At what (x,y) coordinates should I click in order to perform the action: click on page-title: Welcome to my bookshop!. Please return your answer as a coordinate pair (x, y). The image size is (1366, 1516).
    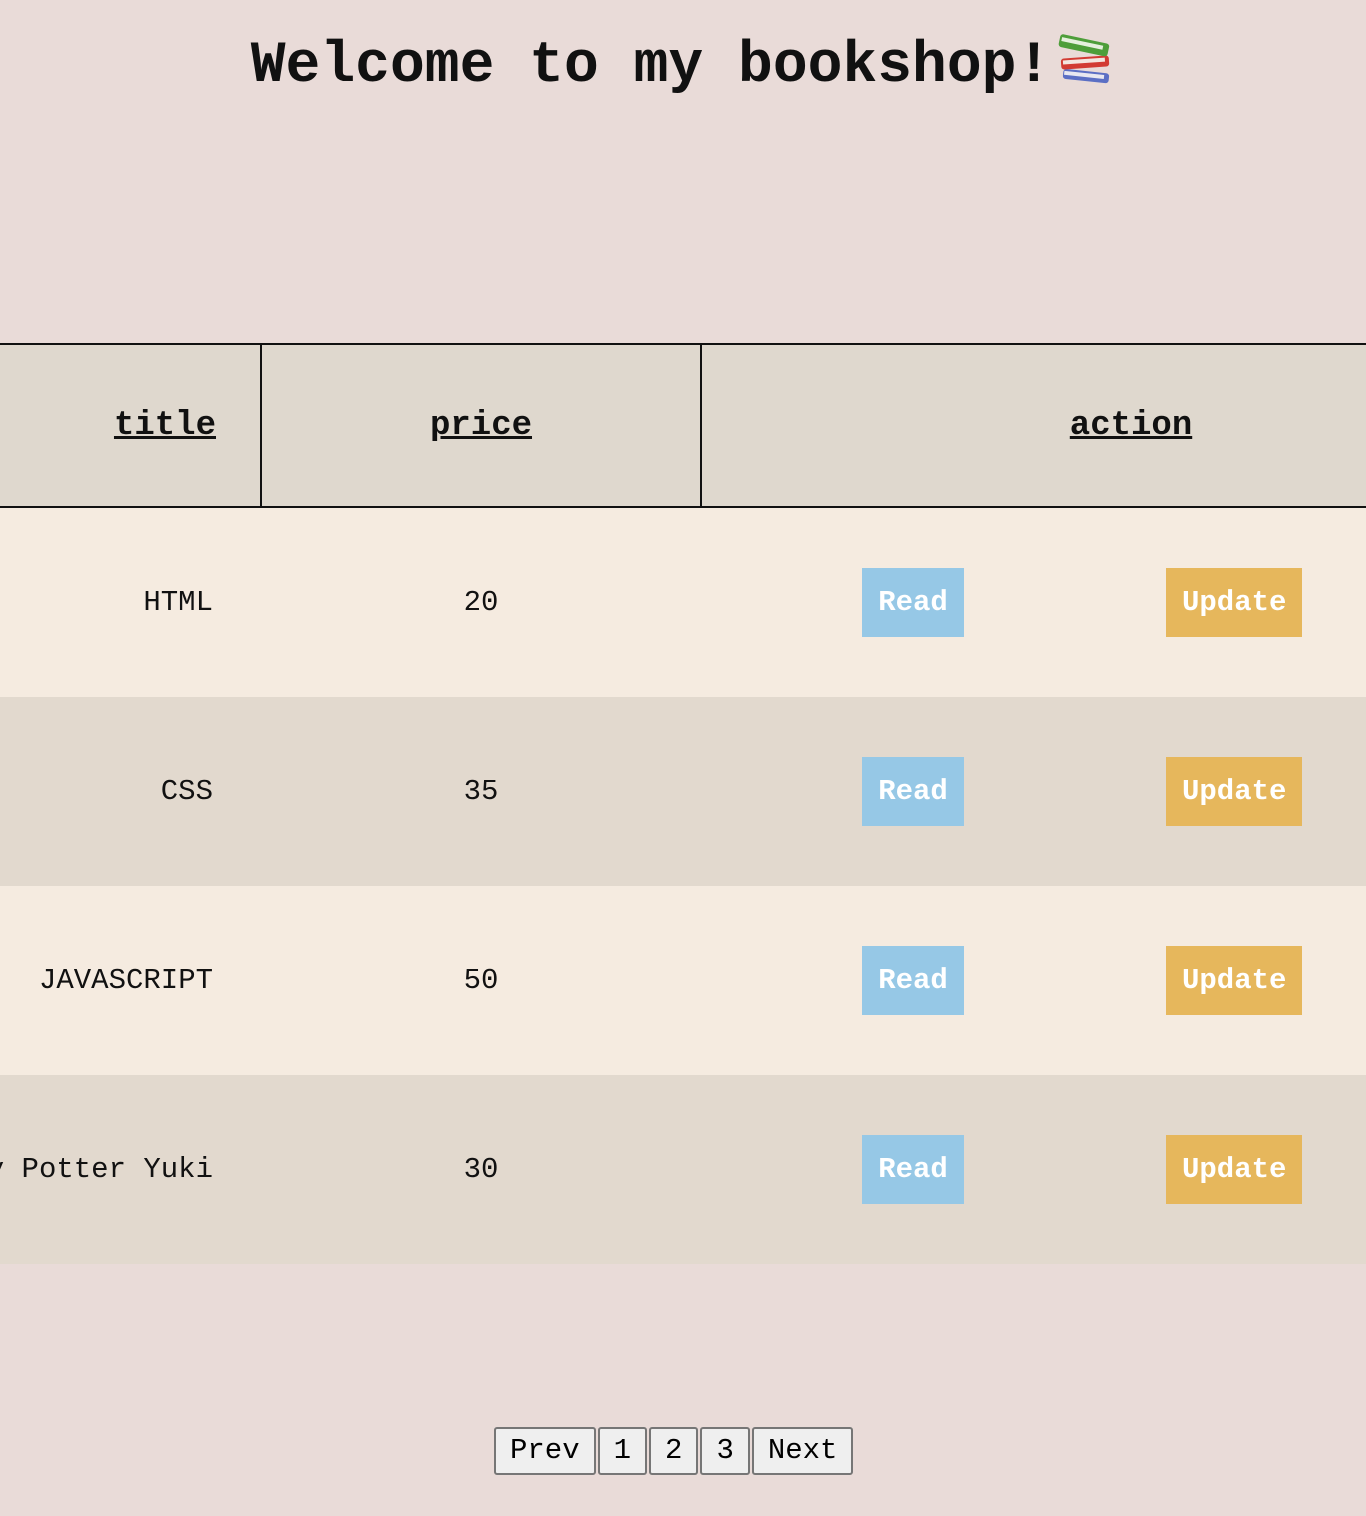
    Looking at the image, I should click on (683, 67).